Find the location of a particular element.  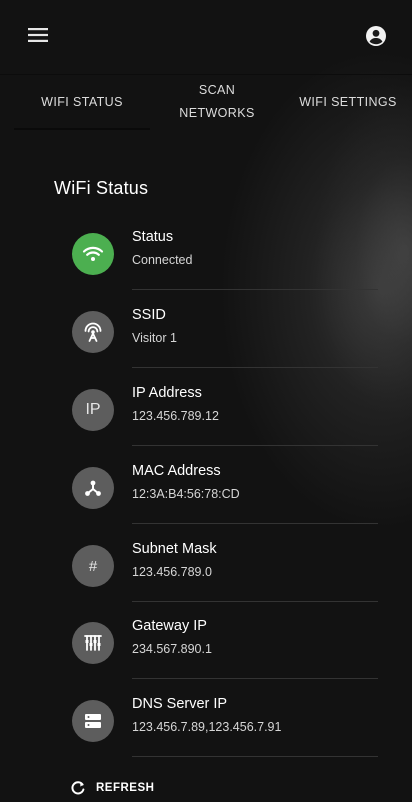

item-value: Visitor 1 is located at coordinates (154, 338).